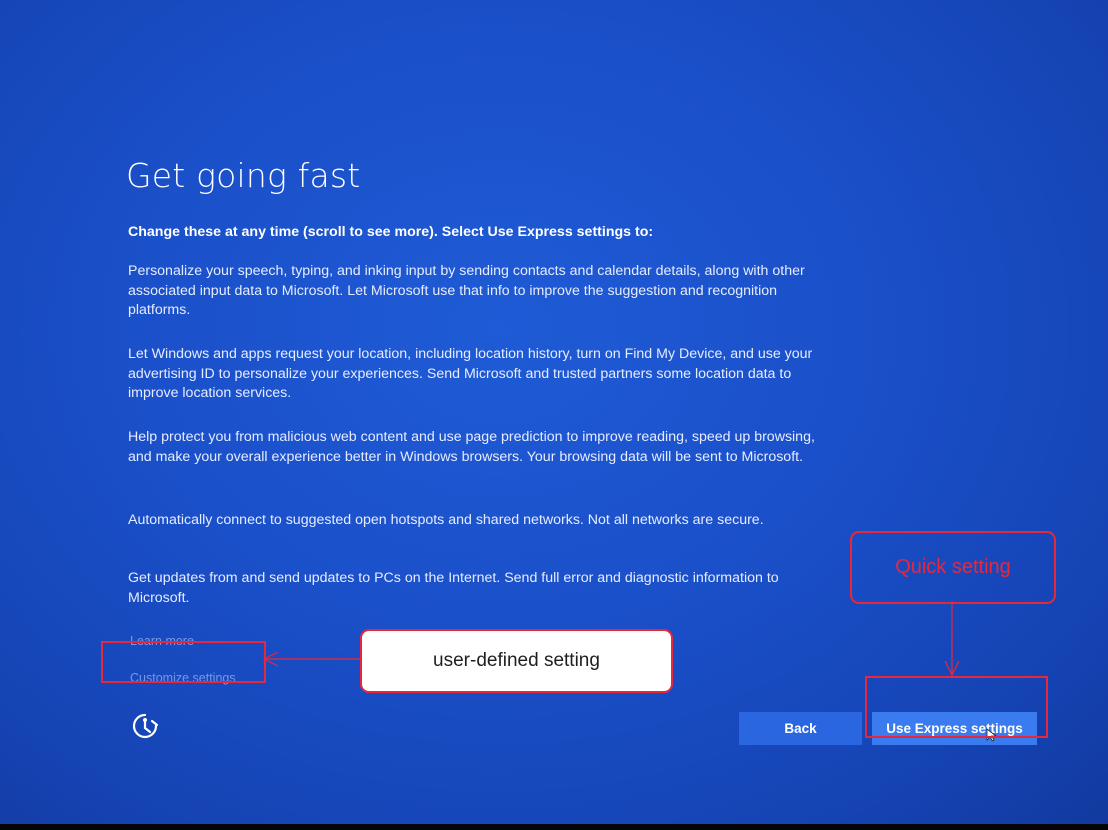 Image resolution: width=1108 pixels, height=830 pixels. I want to click on page-title: Get going fast, so click(243, 175).